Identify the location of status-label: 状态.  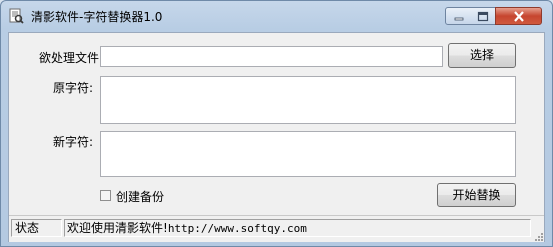
(36, 228).